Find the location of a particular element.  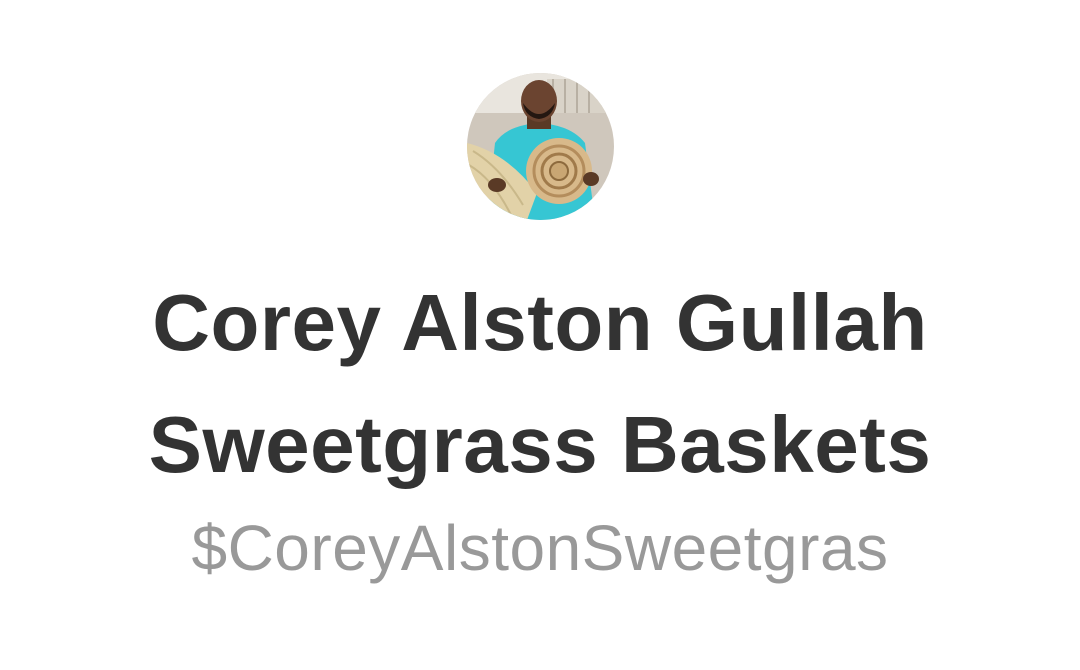

cashtag: $CoreyAlstonSweetgras is located at coordinates (540, 548).